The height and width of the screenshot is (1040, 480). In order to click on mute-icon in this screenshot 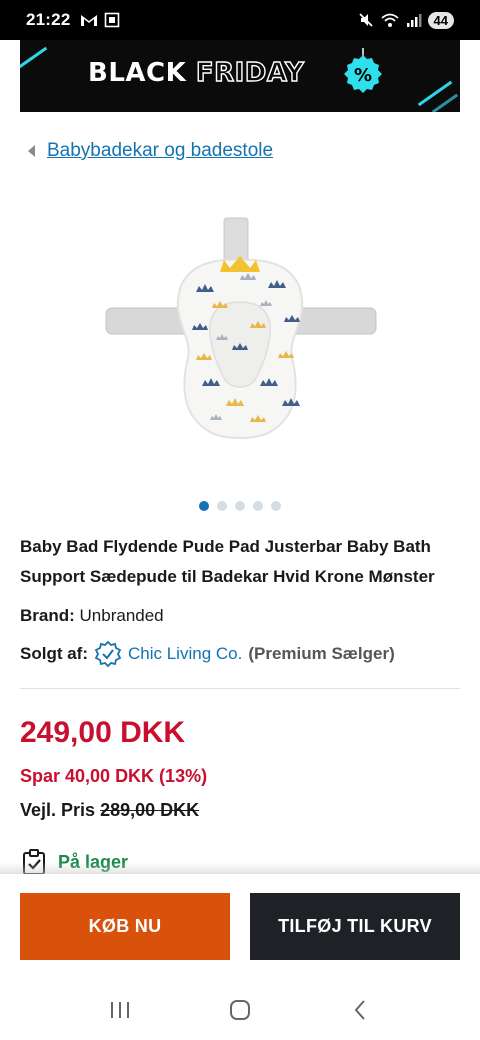, I will do `click(365, 20)`.